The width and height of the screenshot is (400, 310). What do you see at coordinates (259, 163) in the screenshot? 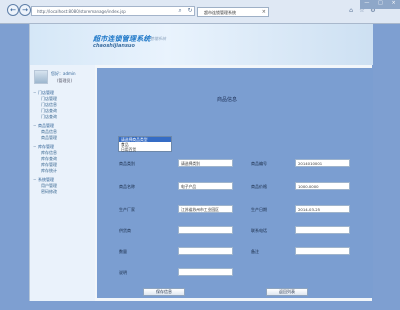
I see `goods-code-label: 商品编号` at bounding box center [259, 163].